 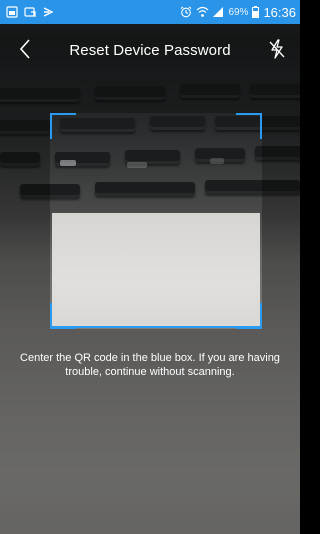 What do you see at coordinates (150, 12) in the screenshot?
I see `status-bar: 69% 16:36` at bounding box center [150, 12].